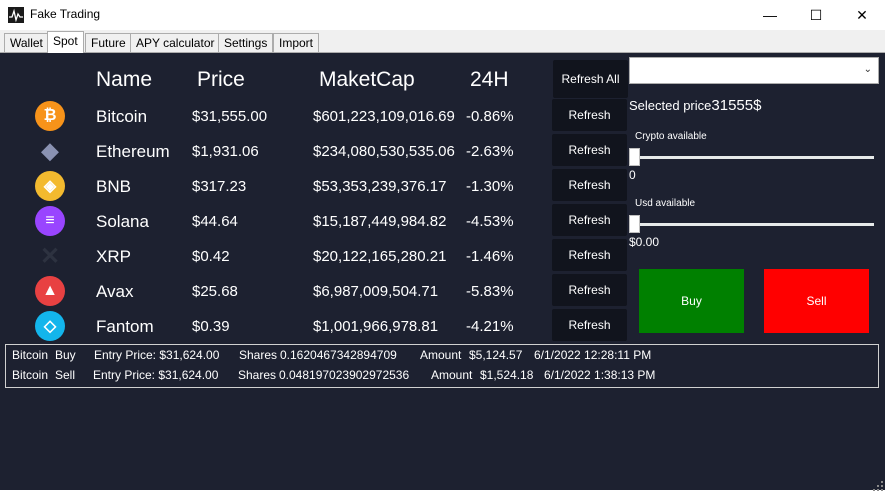 This screenshot has height=496, width=885. I want to click on selected-price: Selected price31555$, so click(695, 105).